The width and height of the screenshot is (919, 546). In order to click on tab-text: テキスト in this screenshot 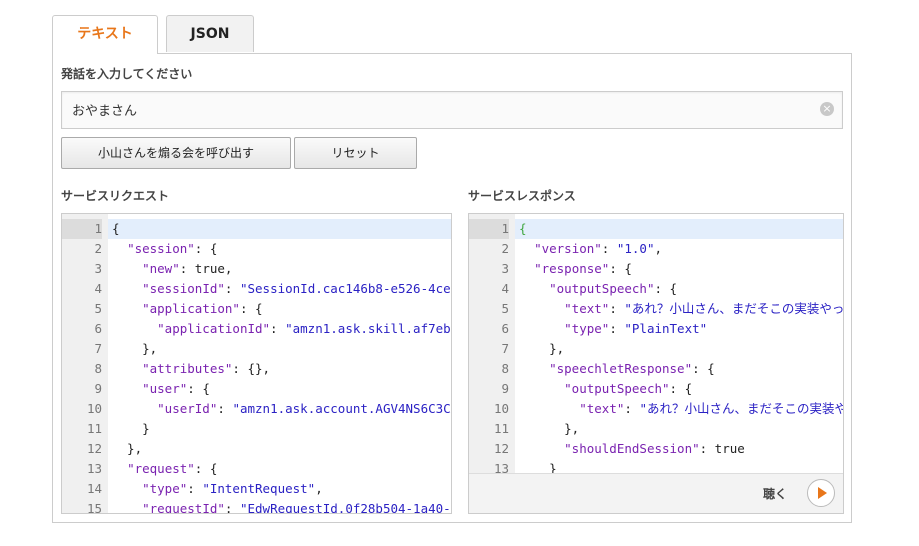, I will do `click(105, 34)`.